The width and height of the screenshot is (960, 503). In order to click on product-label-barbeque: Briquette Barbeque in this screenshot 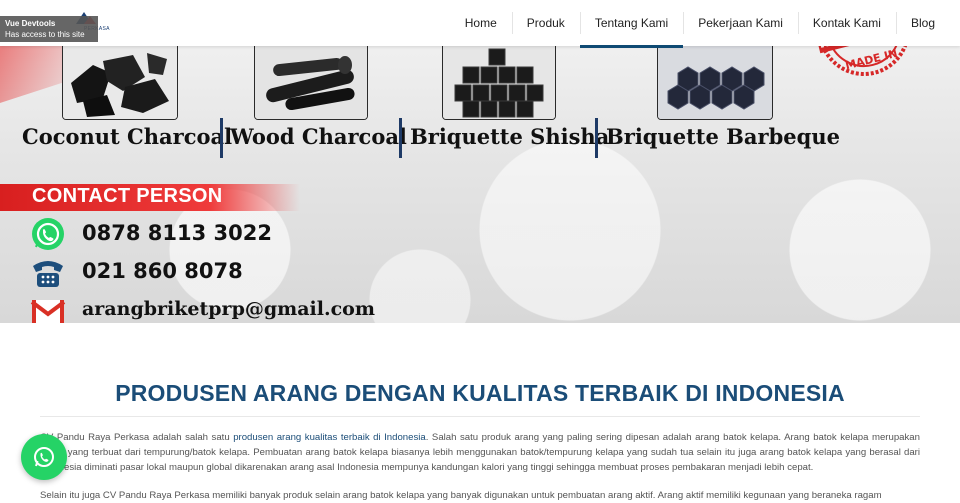, I will do `click(723, 136)`.